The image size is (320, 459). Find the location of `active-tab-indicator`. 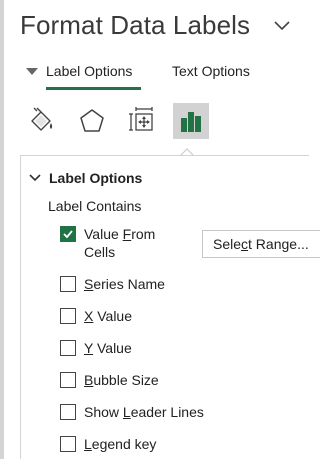

active-tab-indicator is located at coordinates (93, 88).